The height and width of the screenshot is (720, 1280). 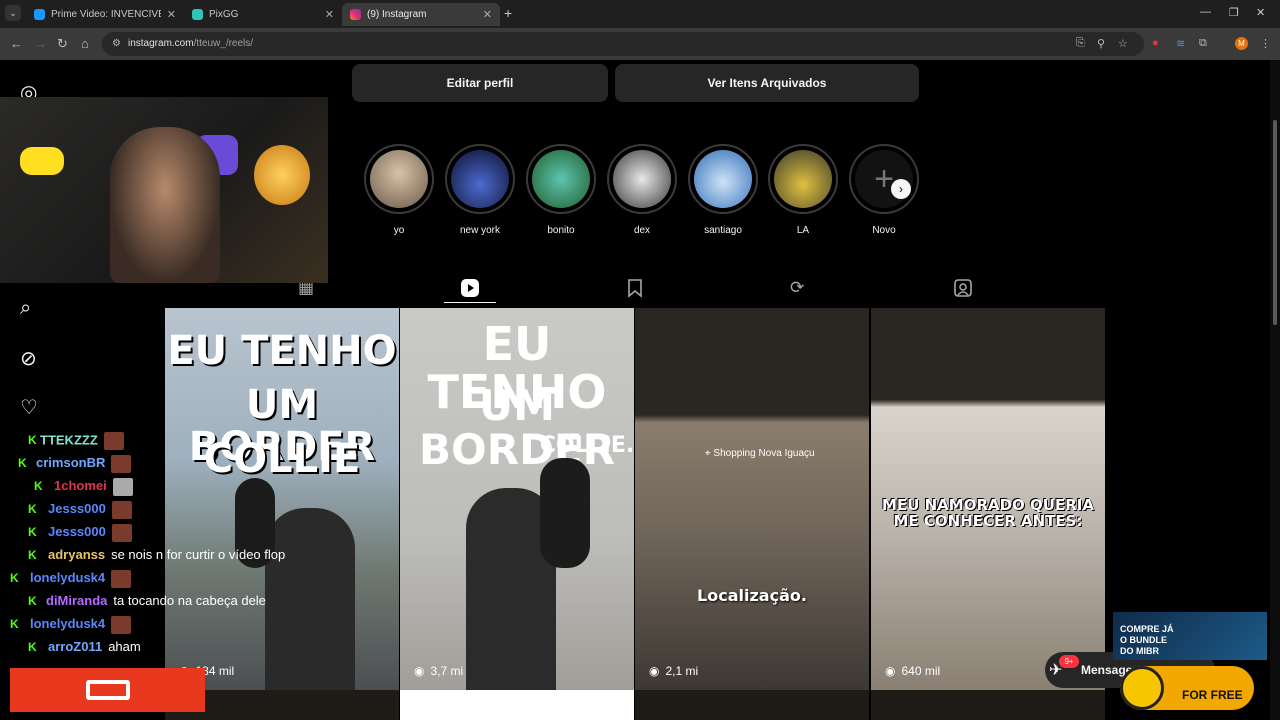 I want to click on chat-text: ta tocando na cabeça dele, so click(x=189, y=600).